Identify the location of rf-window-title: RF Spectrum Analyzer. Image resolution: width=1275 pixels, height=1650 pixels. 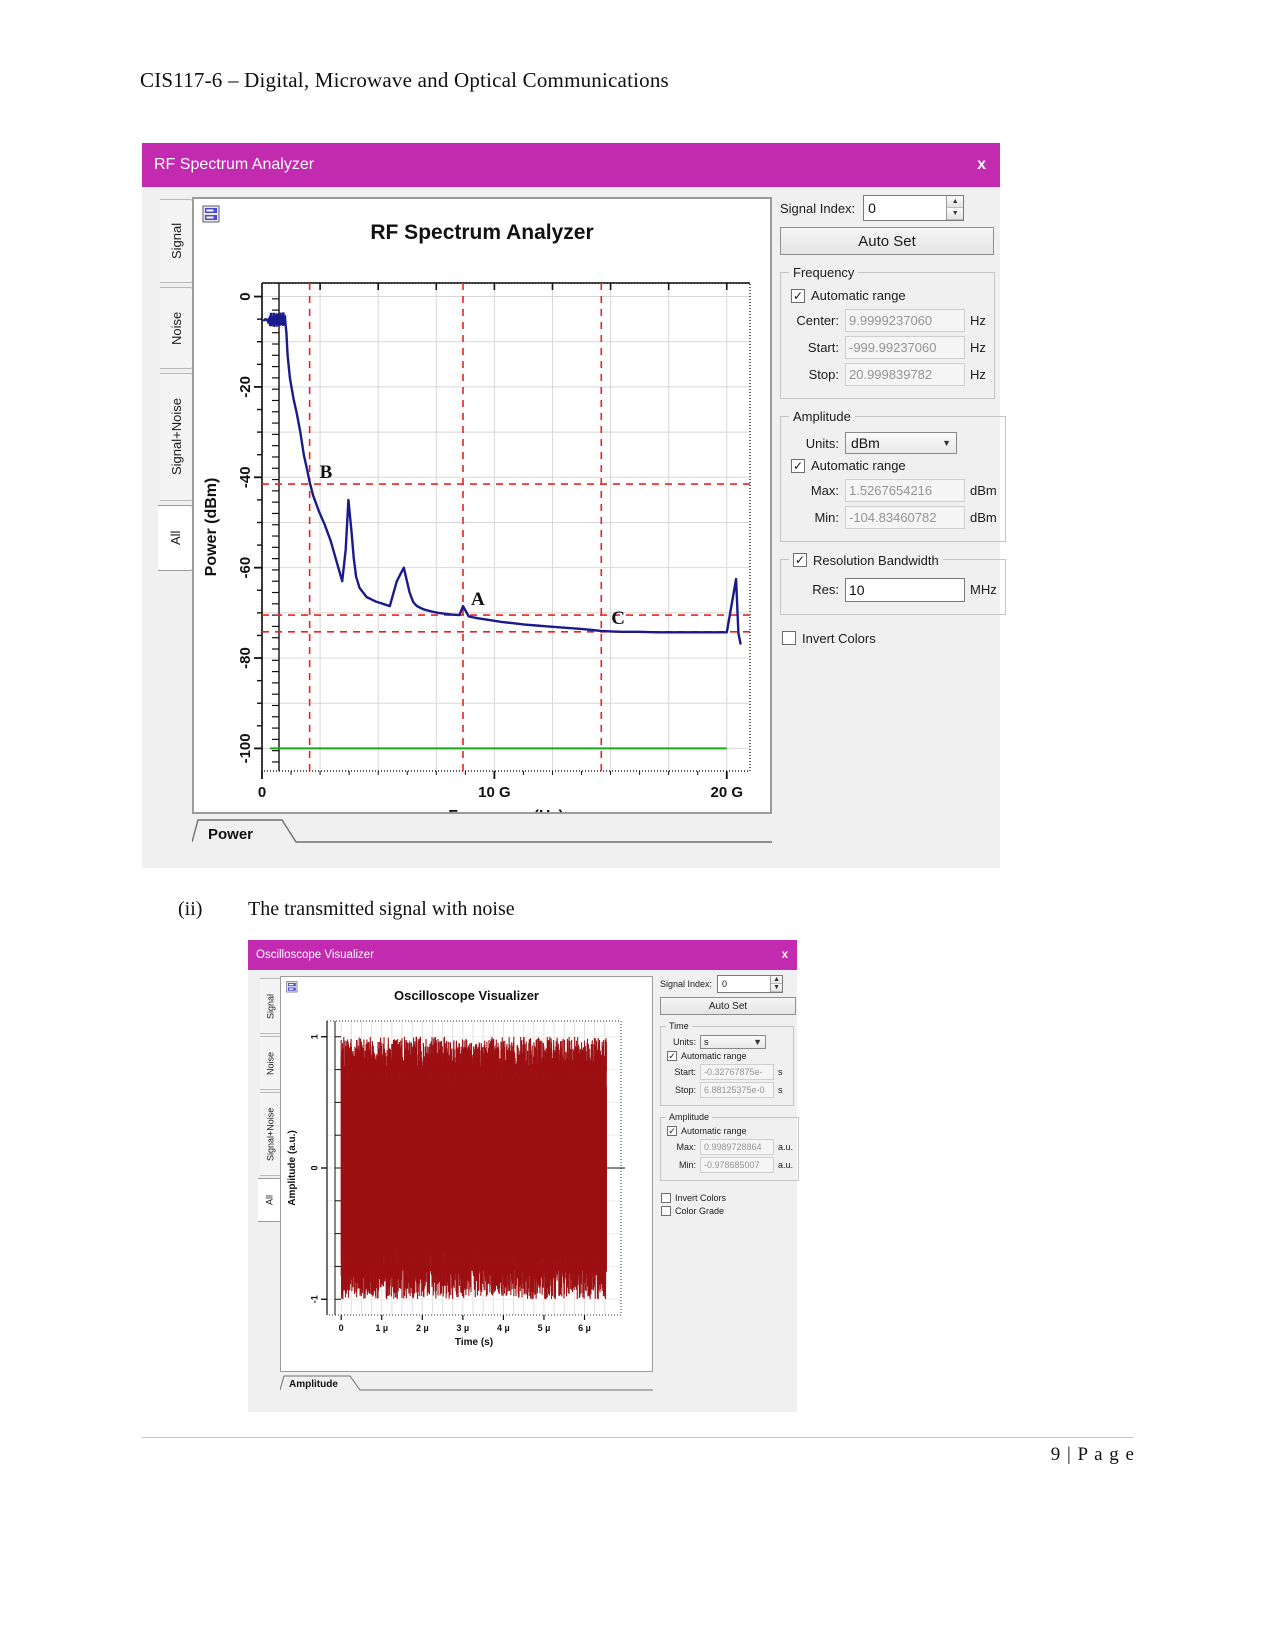
(234, 164).